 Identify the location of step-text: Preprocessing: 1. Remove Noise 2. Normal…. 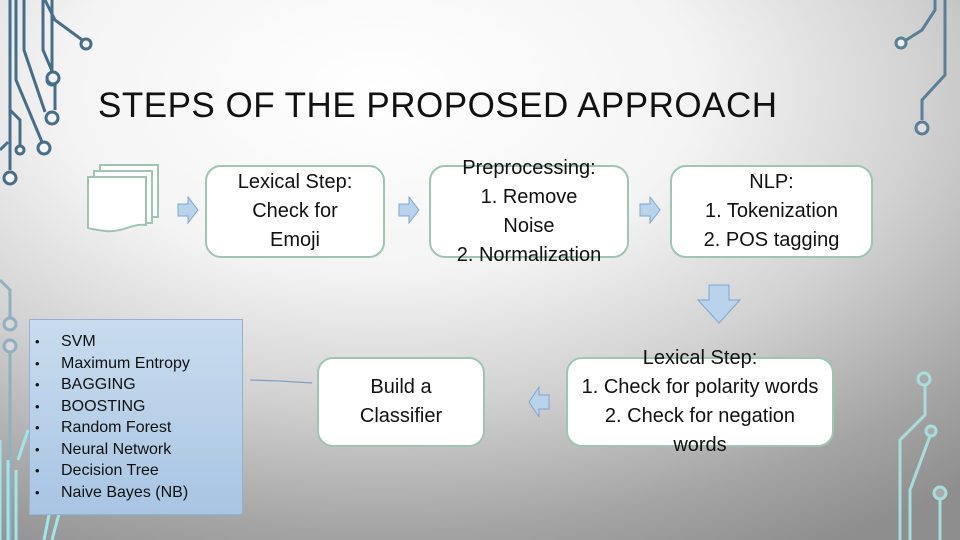
(529, 211).